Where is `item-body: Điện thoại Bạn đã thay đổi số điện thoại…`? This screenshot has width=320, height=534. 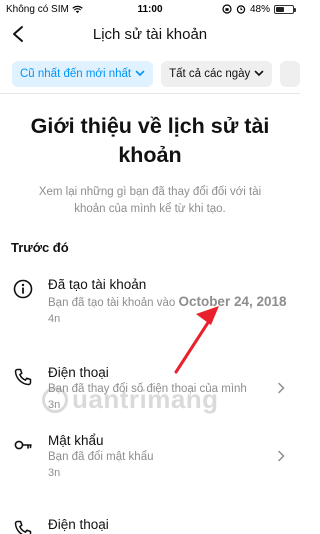 item-body: Điện thoại Bạn đã thay đổi số điện thoại… is located at coordinates (161, 387).